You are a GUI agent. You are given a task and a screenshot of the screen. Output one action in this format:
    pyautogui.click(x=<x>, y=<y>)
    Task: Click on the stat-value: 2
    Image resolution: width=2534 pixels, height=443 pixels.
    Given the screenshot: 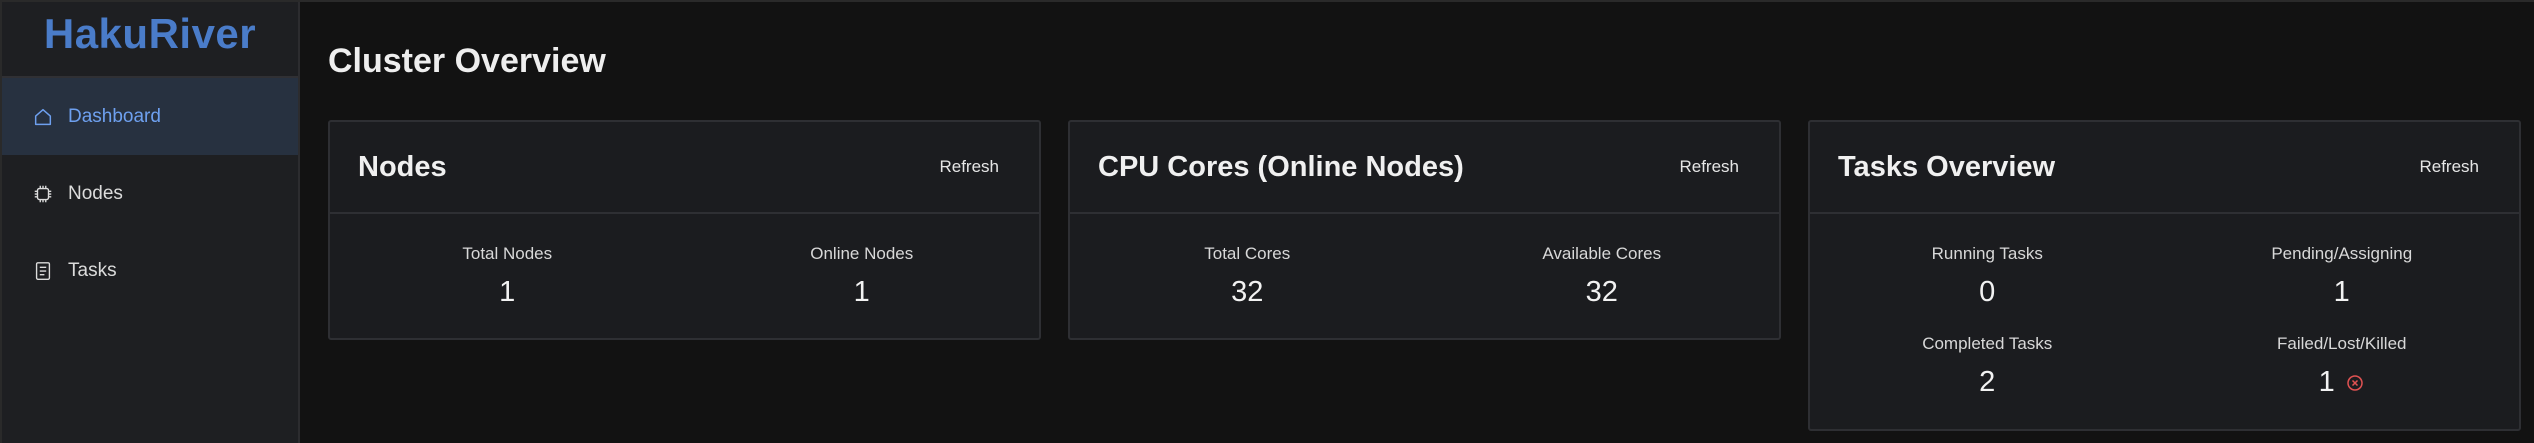 What is the action you would take?
    pyautogui.click(x=1987, y=382)
    